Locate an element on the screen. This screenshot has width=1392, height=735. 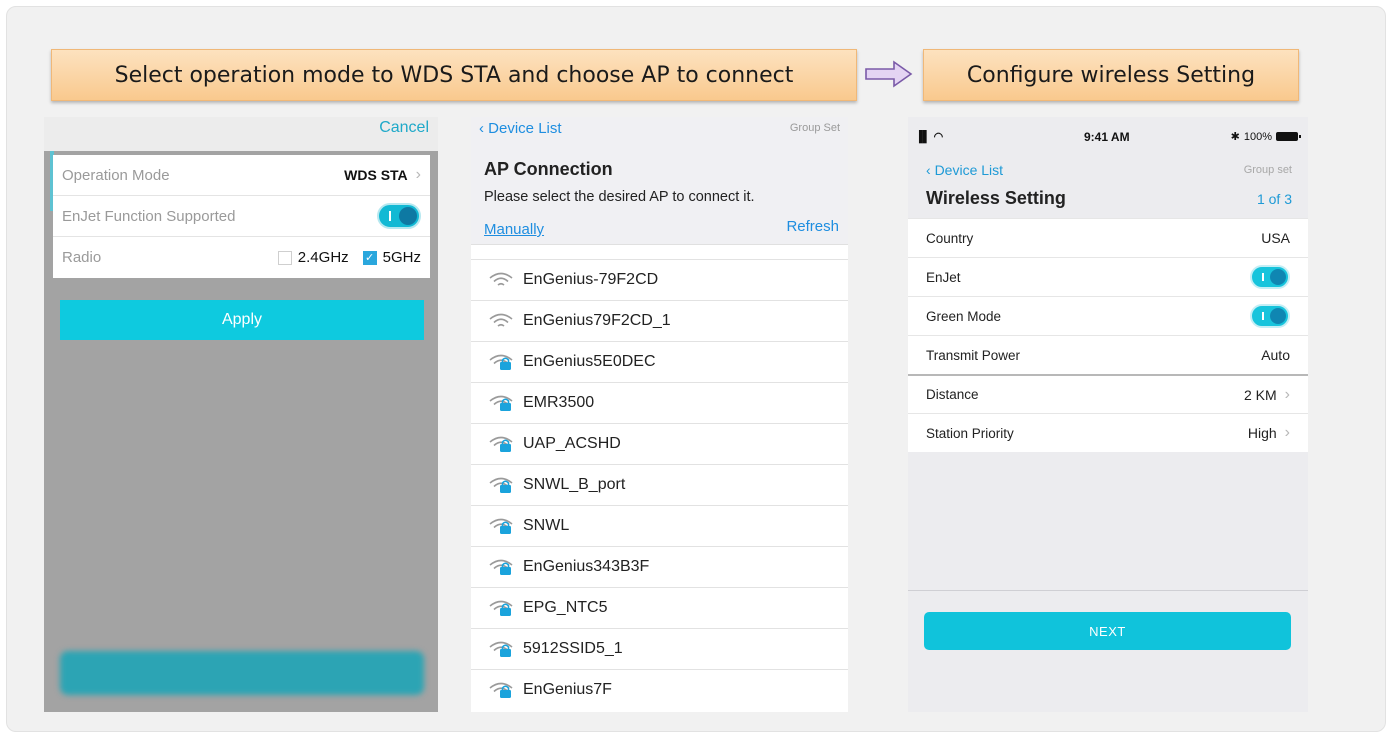
panel1-header: Cancel is located at coordinates (241, 134).